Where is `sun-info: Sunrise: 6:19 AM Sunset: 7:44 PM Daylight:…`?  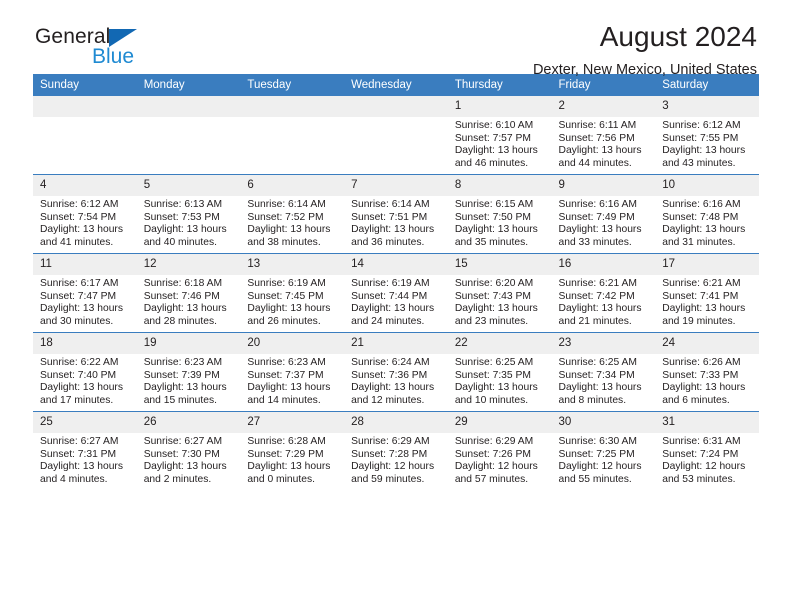 sun-info: Sunrise: 6:19 AM Sunset: 7:44 PM Daylight:… is located at coordinates (396, 301).